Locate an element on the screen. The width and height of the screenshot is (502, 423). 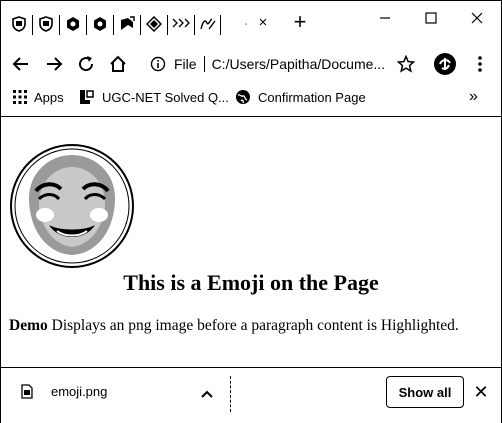
maximize-button is located at coordinates (431, 18).